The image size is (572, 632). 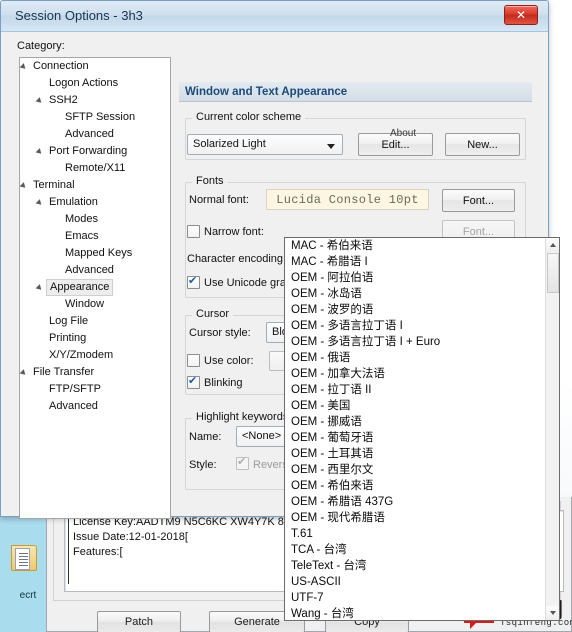 I want to click on encoding-option: OEM - 挪威语, so click(x=416, y=422).